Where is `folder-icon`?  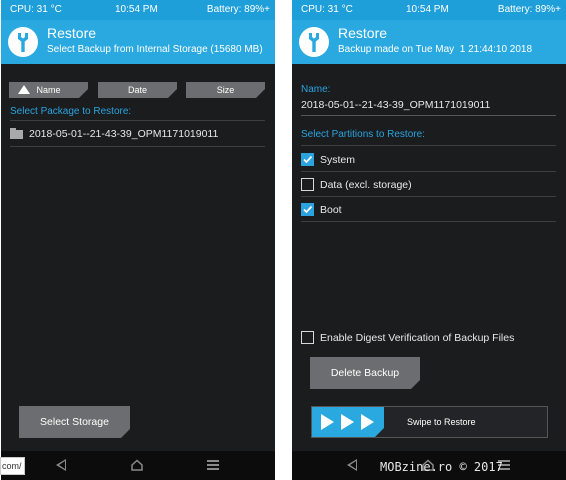 folder-icon is located at coordinates (16, 133).